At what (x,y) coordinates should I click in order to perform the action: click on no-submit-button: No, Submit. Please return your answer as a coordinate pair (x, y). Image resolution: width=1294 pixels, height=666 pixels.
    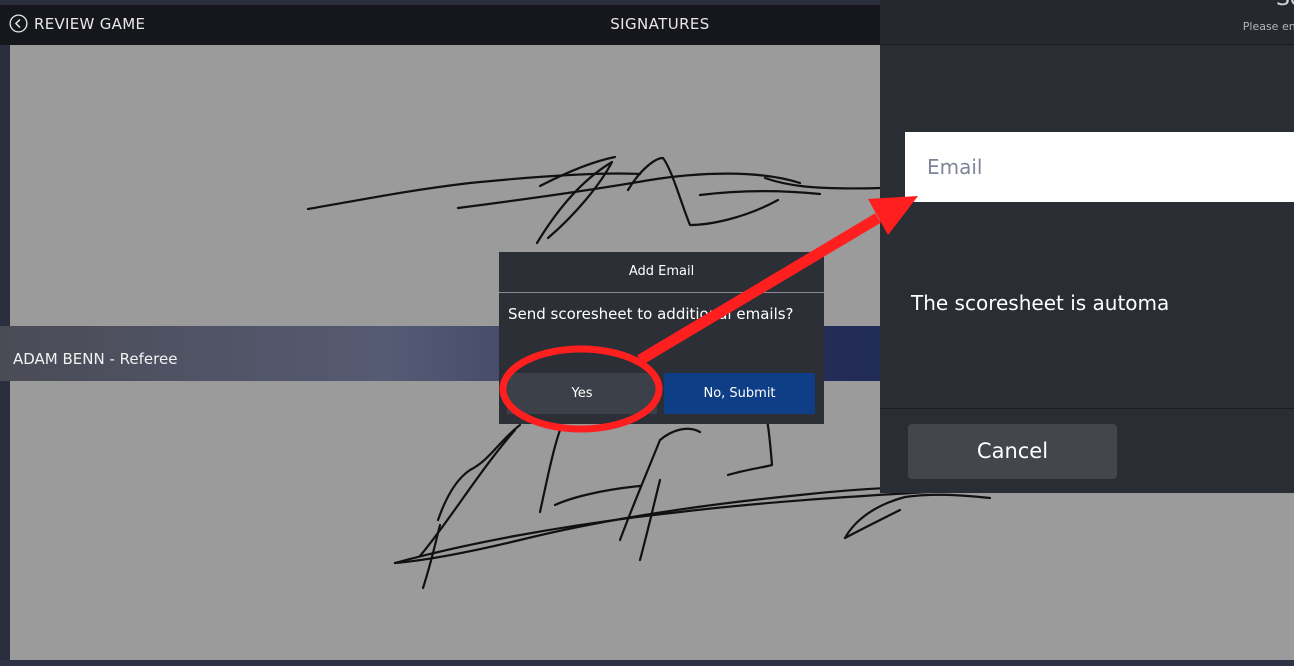
    Looking at the image, I should click on (739, 393).